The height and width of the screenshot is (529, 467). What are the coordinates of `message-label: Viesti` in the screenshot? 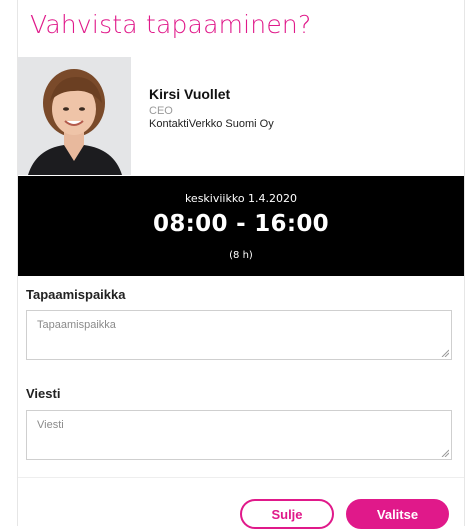 It's located at (43, 393).